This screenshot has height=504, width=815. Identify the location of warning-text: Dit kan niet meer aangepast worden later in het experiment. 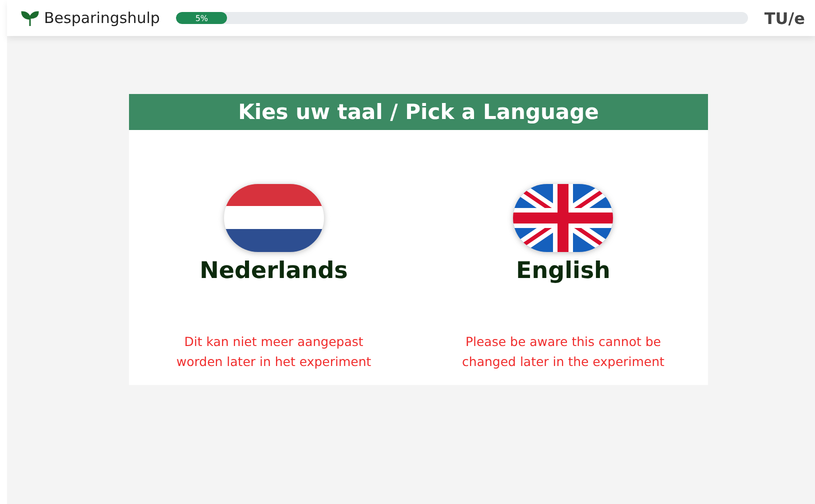
(273, 352).